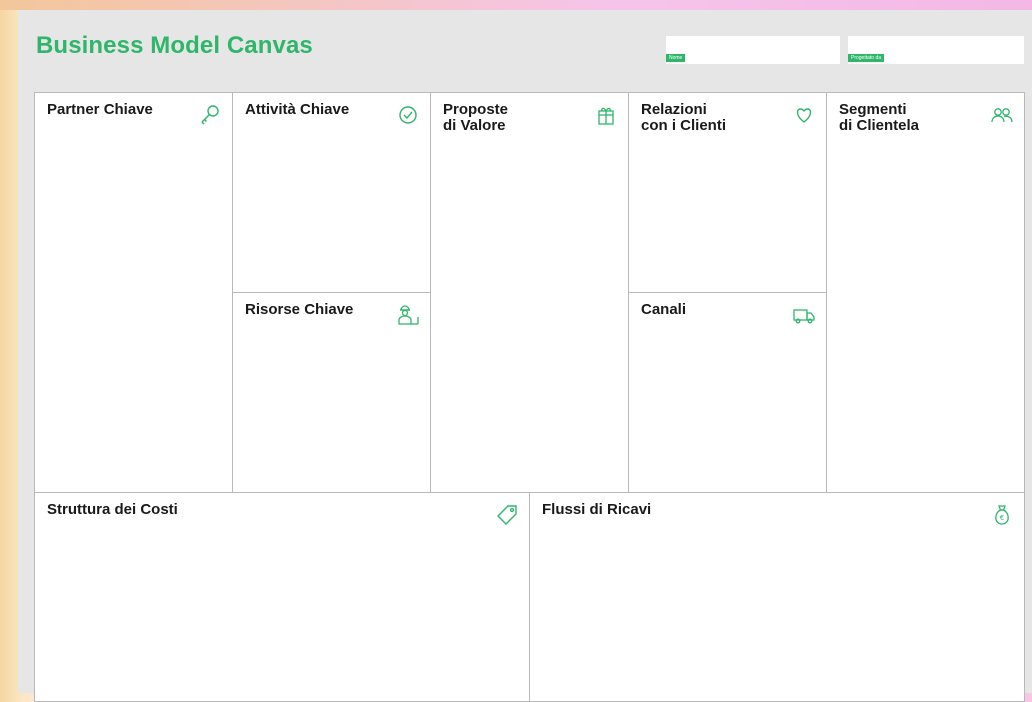  I want to click on block-customer-relationships: Relazioni con i Clienti, so click(727, 192).